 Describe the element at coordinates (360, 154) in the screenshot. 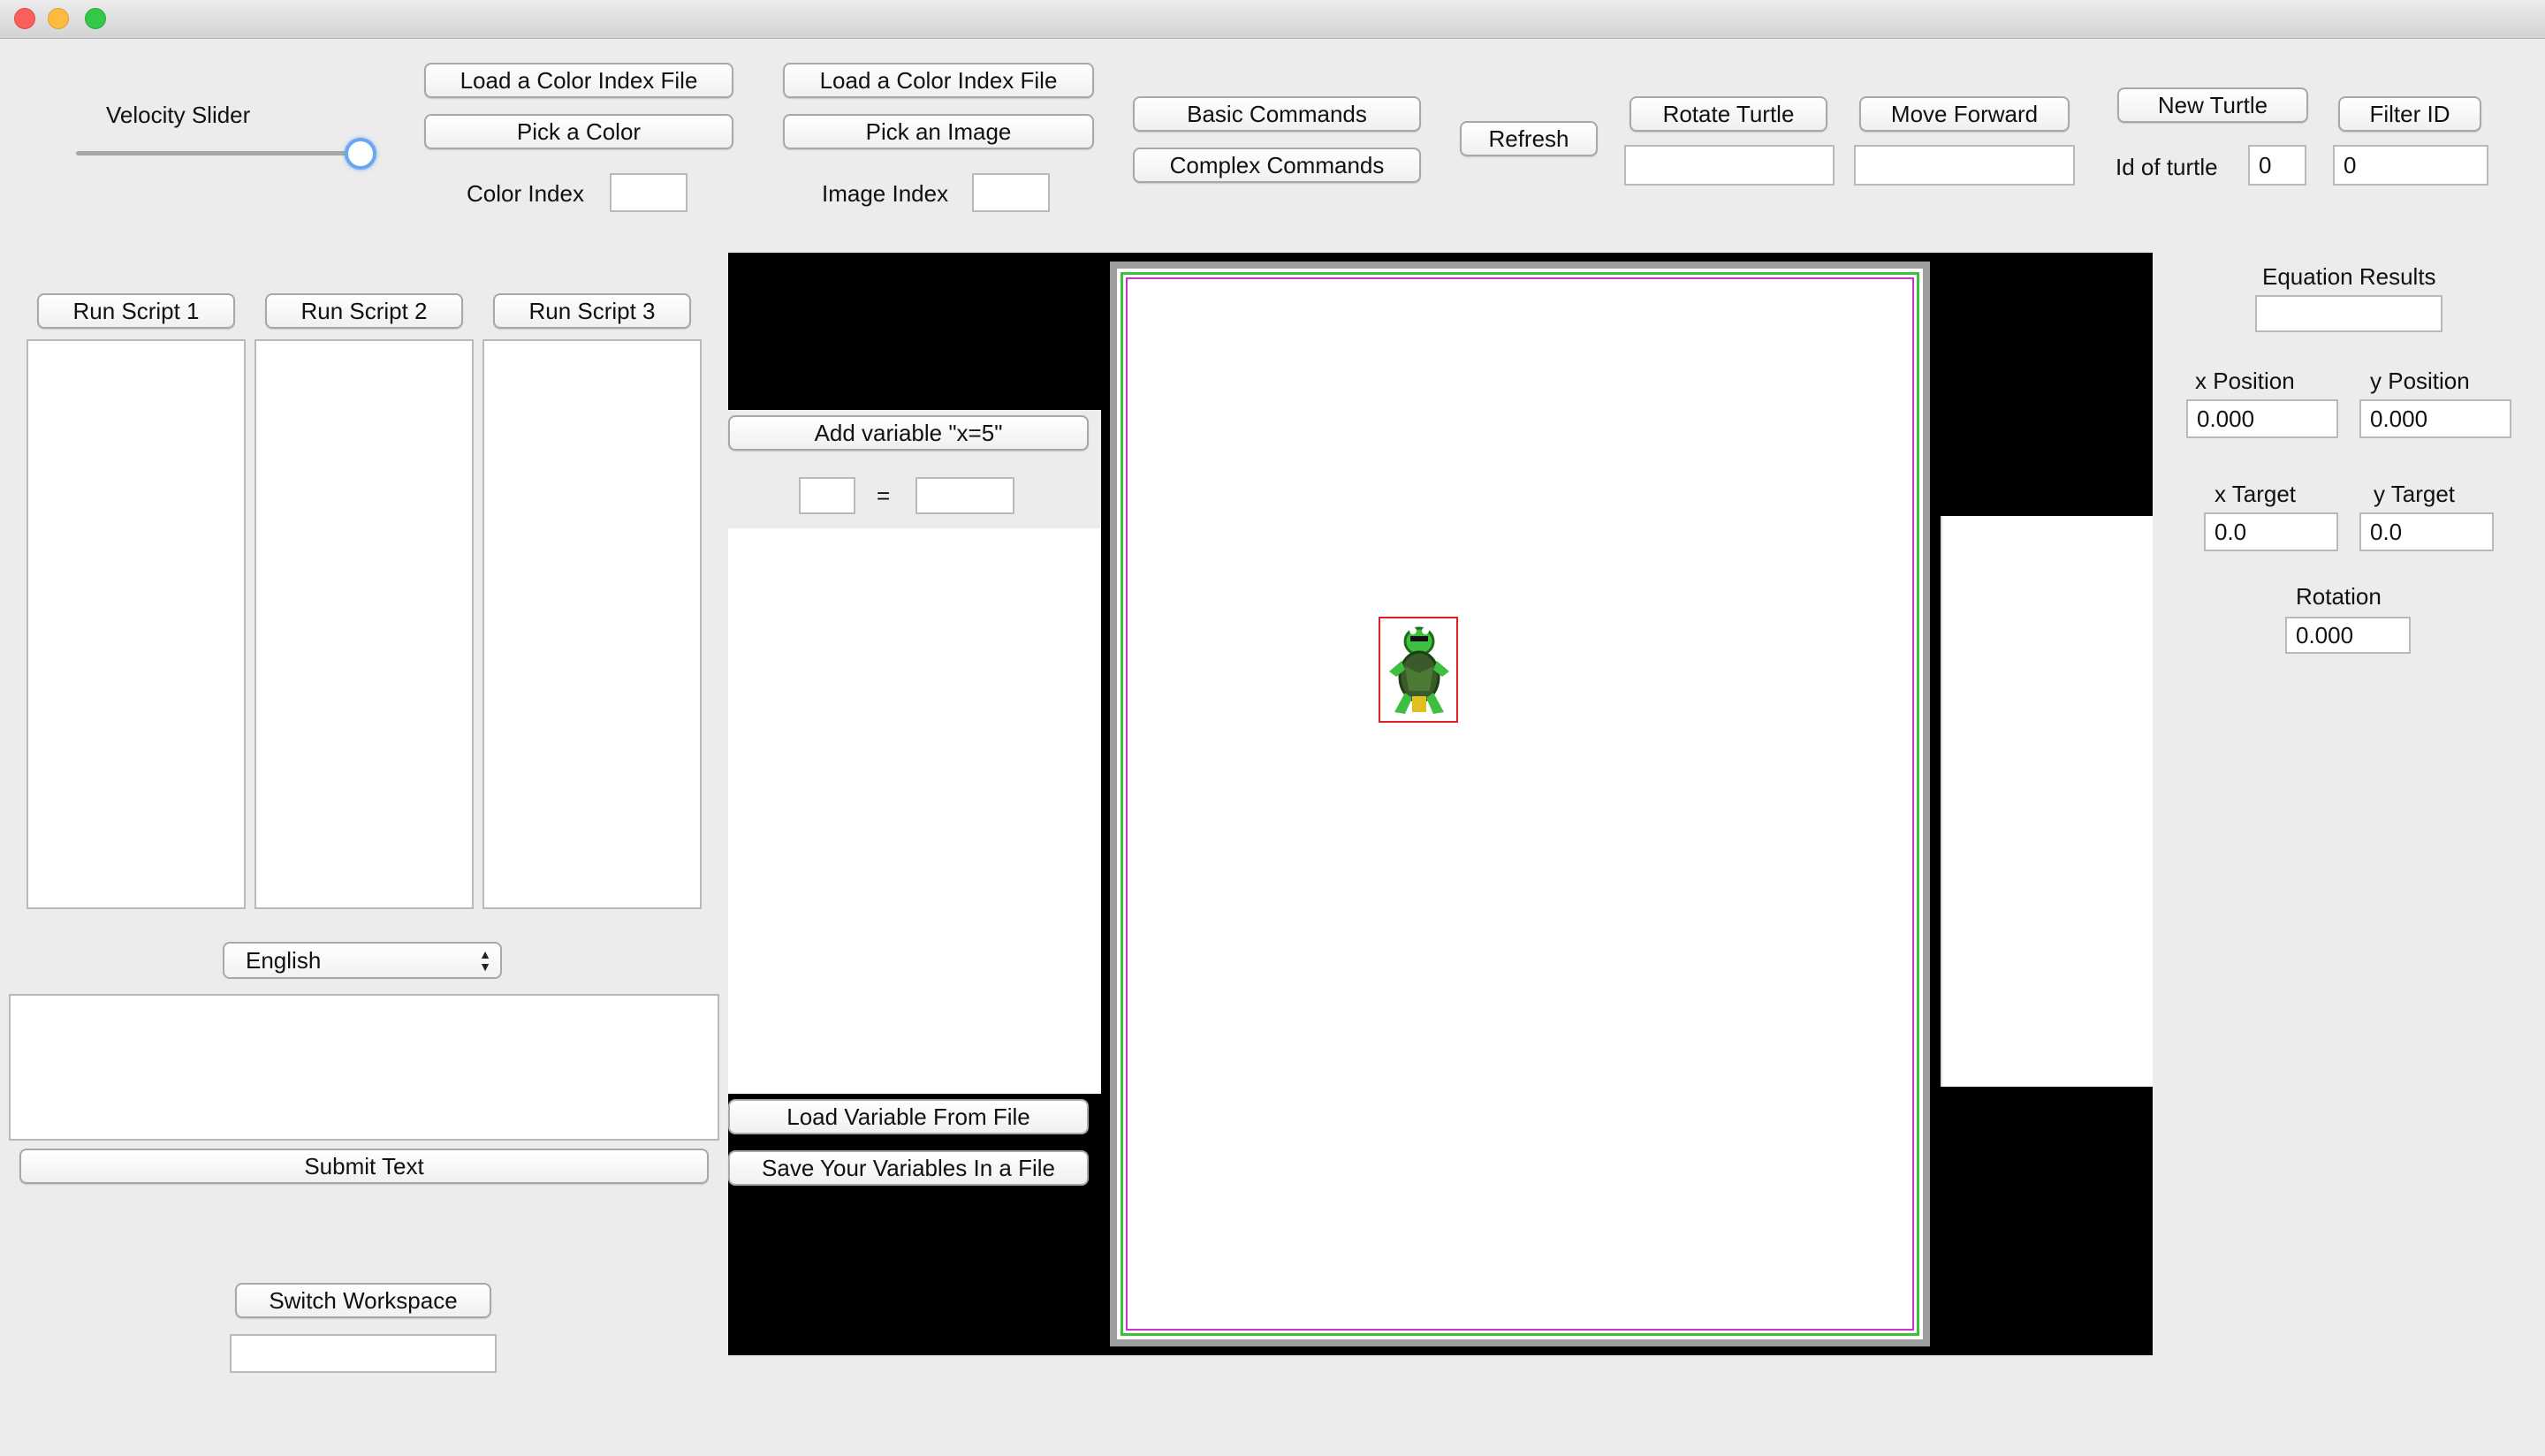

I see `velocity-slider-thumb` at that location.